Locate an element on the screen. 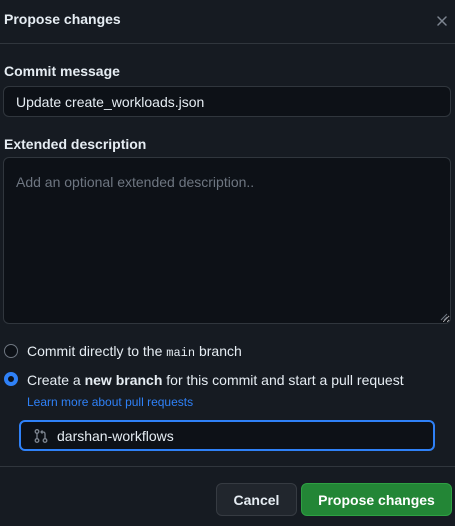  commit-message-label: Commit message is located at coordinates (62, 71).